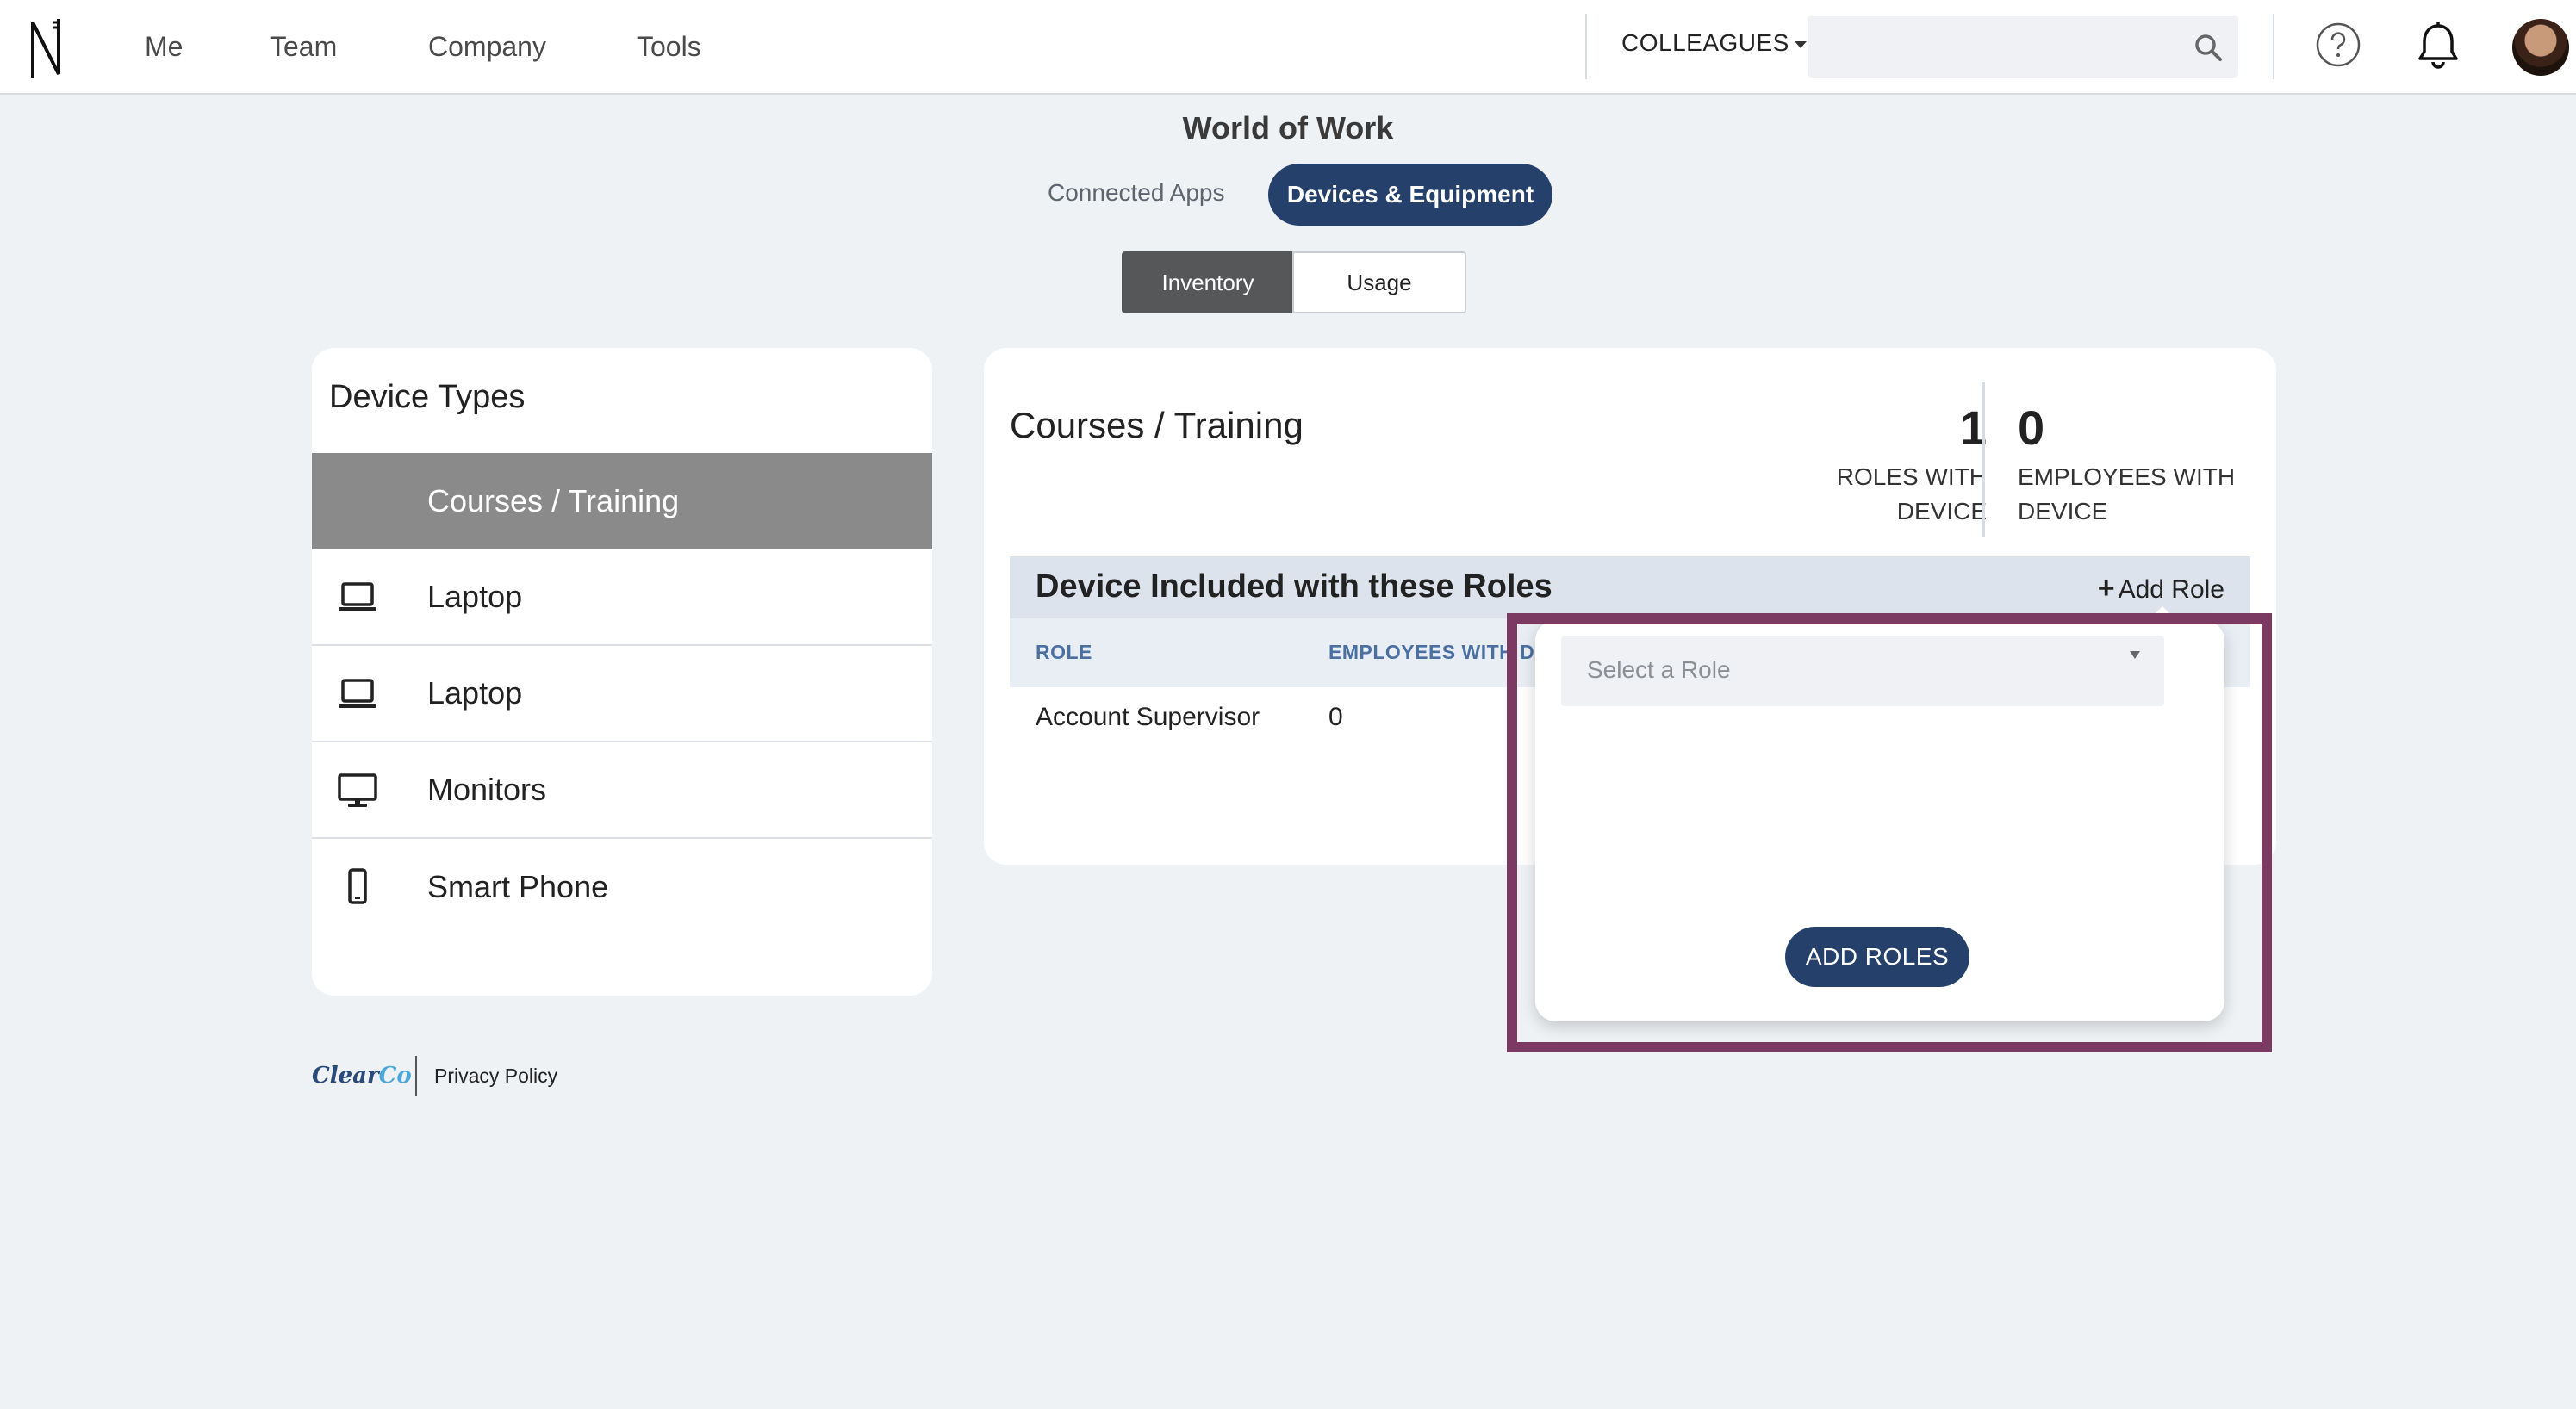 This screenshot has height=1409, width=2576. Describe the element at coordinates (518, 887) in the screenshot. I see `device-type-label: Smart Phone` at that location.